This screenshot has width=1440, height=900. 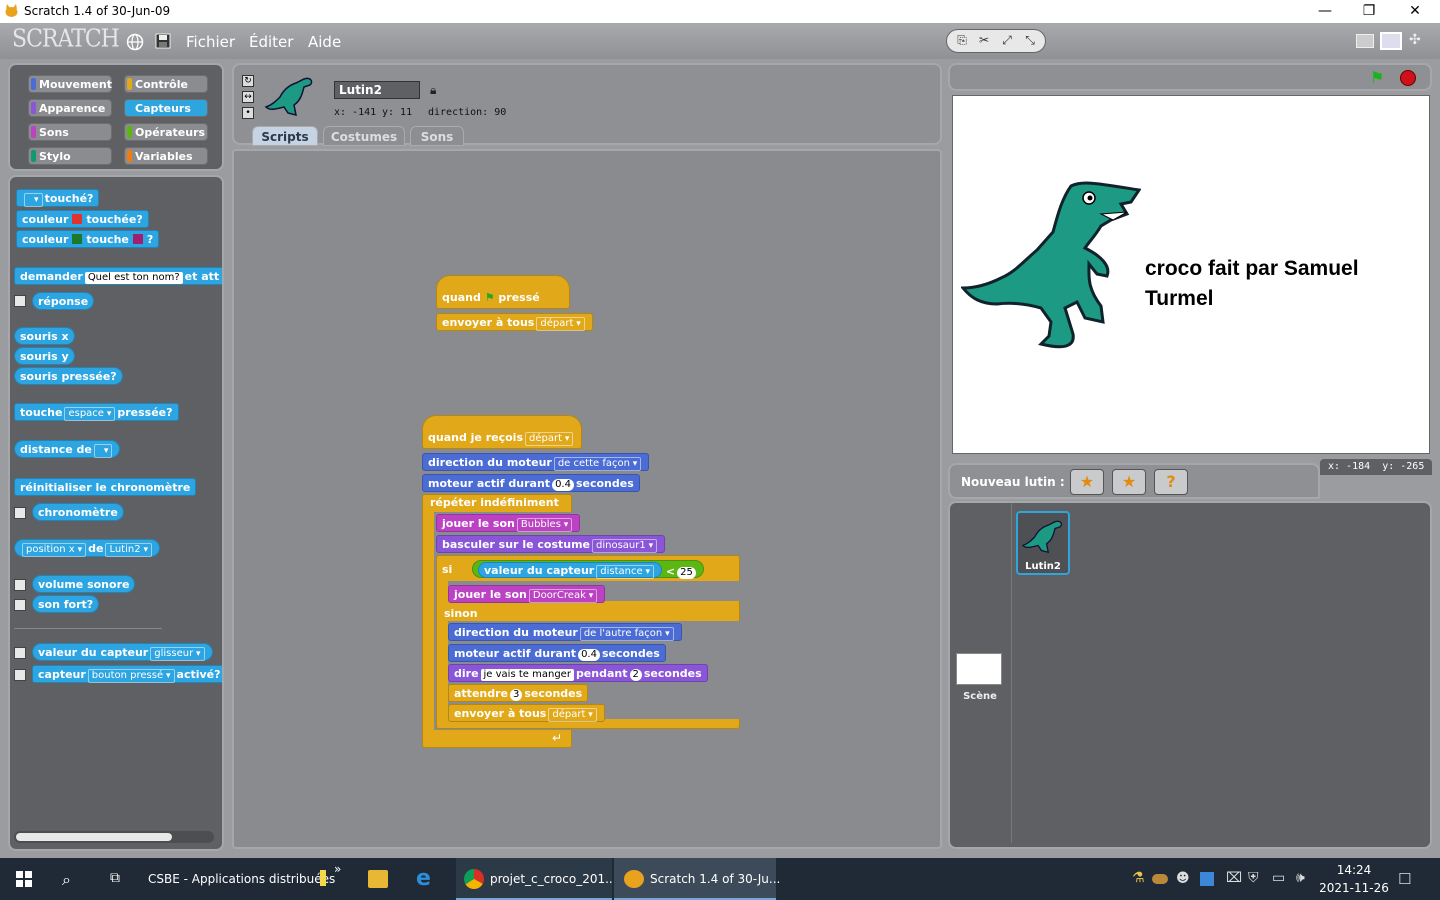 What do you see at coordinates (502, 432) in the screenshot?
I see `block-when-receive: quand je reçois départ` at bounding box center [502, 432].